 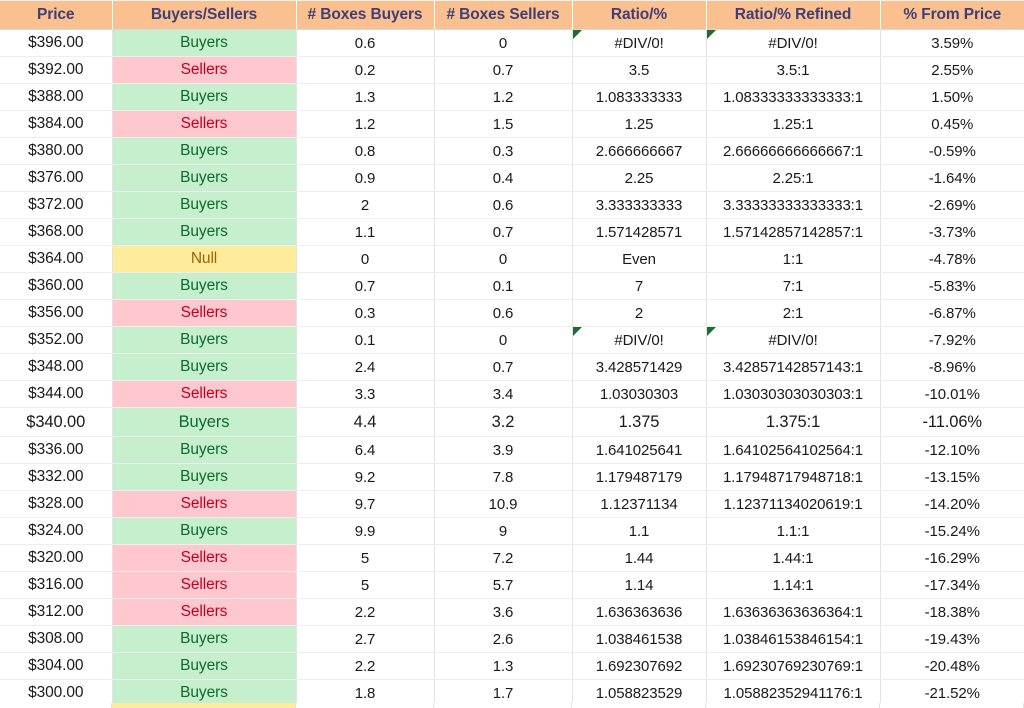 What do you see at coordinates (952, 531) in the screenshot?
I see `cell-pct_from: -15.24%` at bounding box center [952, 531].